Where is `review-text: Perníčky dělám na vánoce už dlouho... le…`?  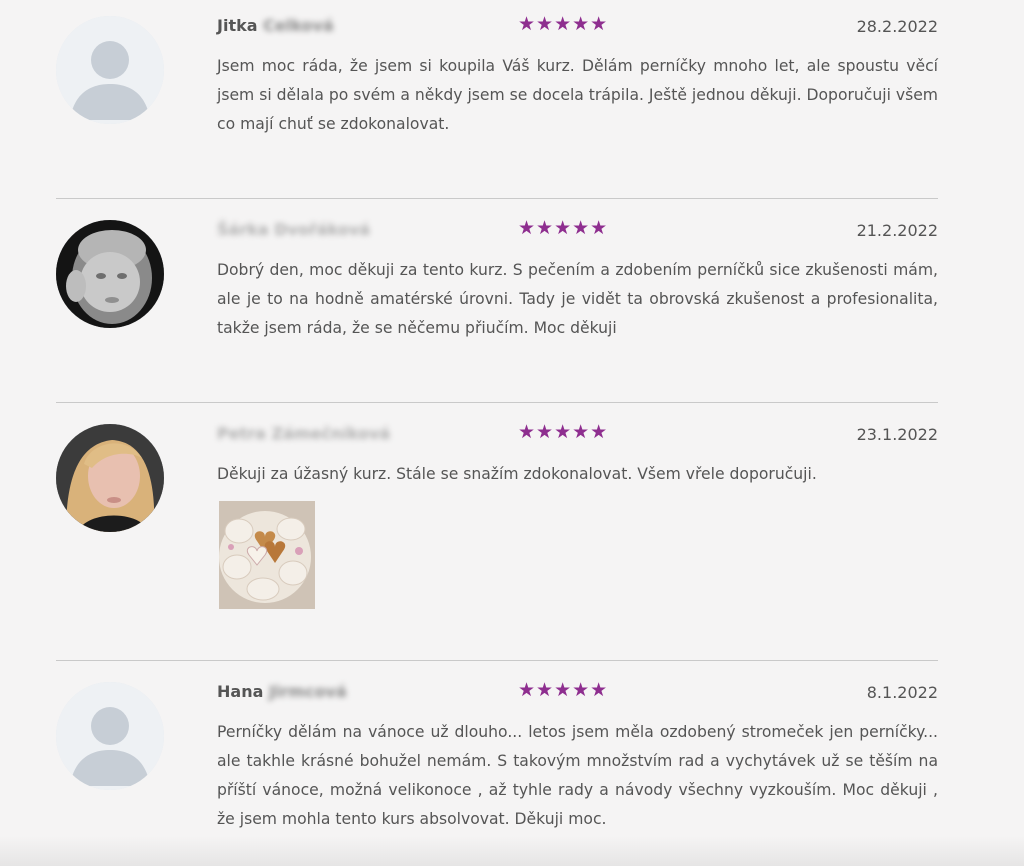
review-text: Perníčky dělám na vánoce už dlouho... le… is located at coordinates (577, 775).